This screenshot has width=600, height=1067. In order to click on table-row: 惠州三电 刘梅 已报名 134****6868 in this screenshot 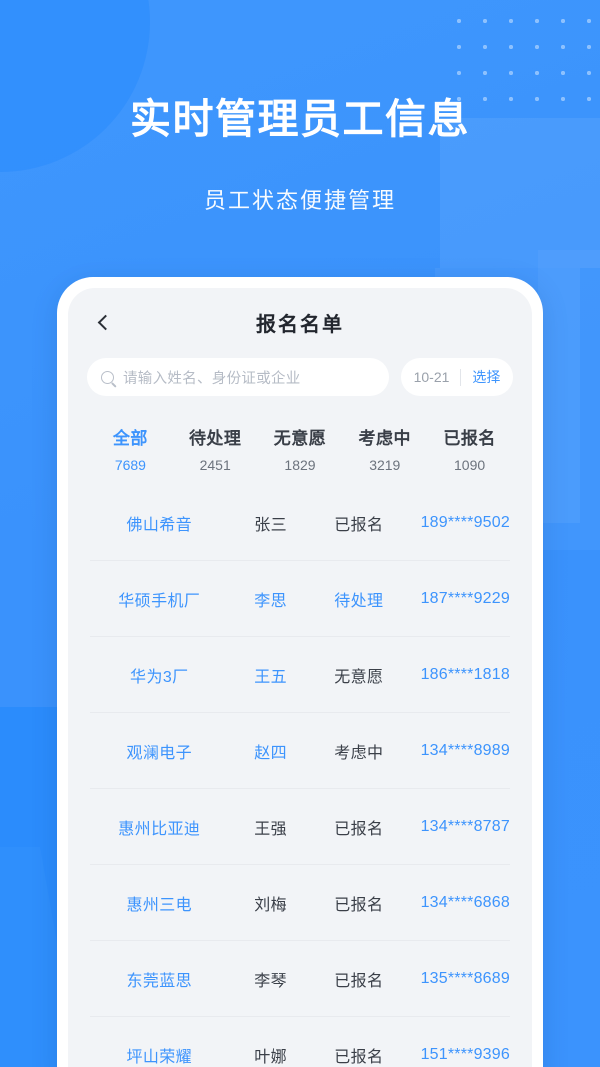, I will do `click(300, 903)`.